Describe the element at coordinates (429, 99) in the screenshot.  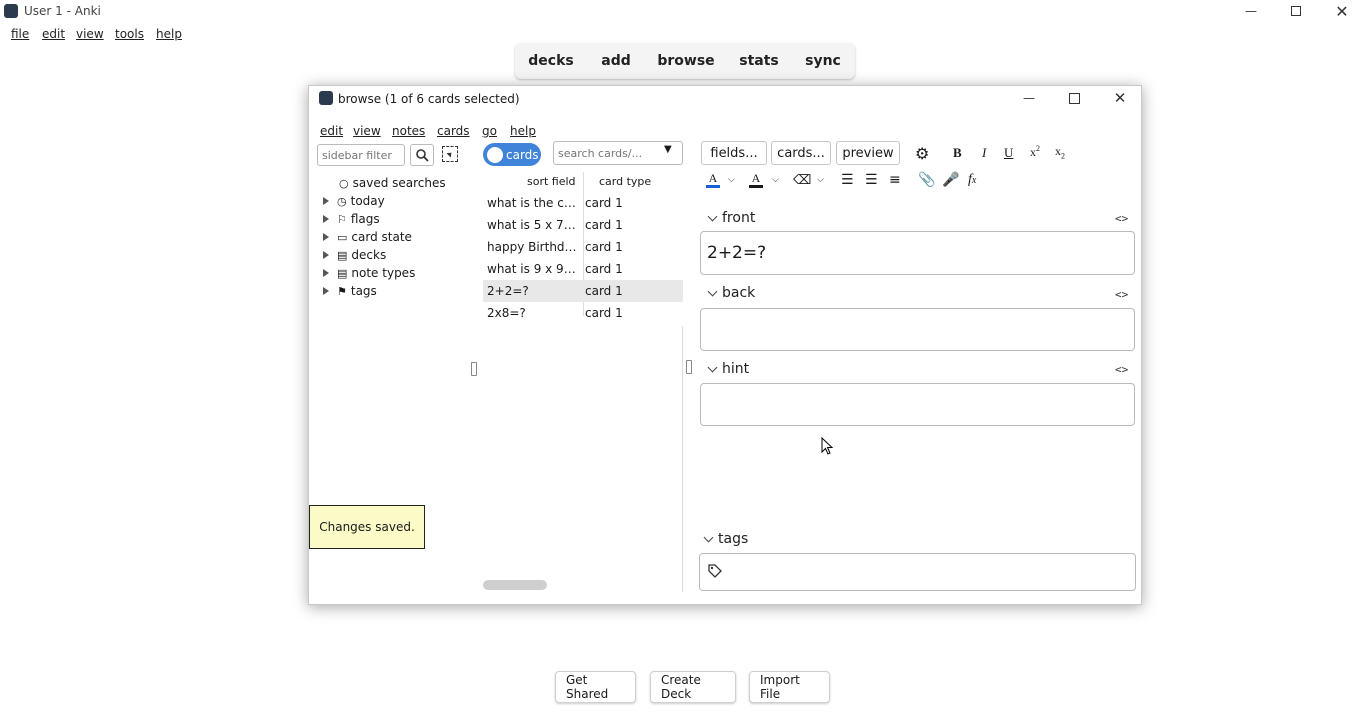
I see `browse-title: browse (1 of 6 cards selected)` at that location.